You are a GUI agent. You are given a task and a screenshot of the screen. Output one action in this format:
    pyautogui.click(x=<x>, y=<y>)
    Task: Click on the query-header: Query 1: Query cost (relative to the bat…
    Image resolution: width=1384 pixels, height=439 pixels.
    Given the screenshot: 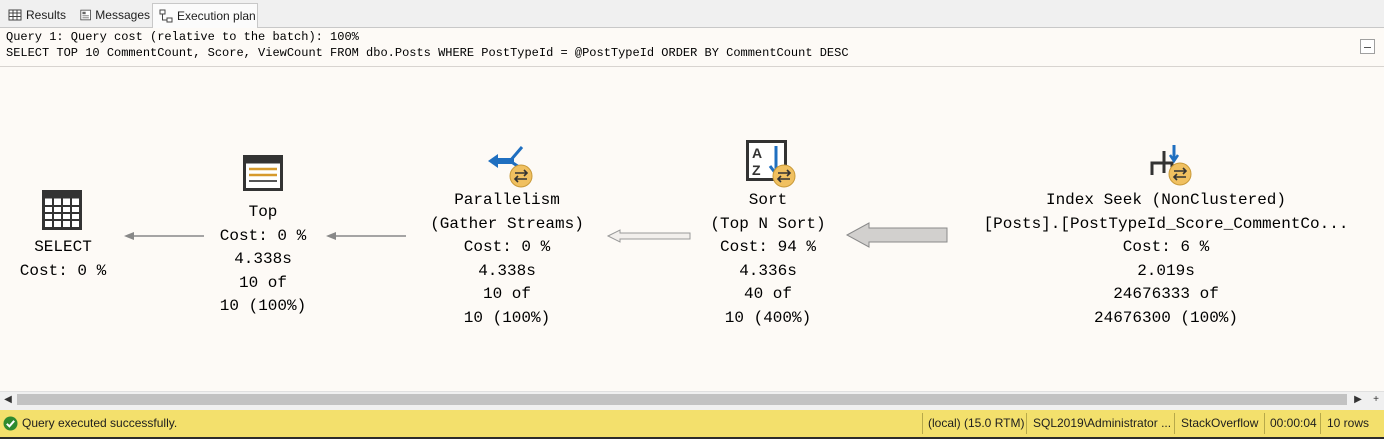 What is the action you would take?
    pyautogui.click(x=692, y=47)
    